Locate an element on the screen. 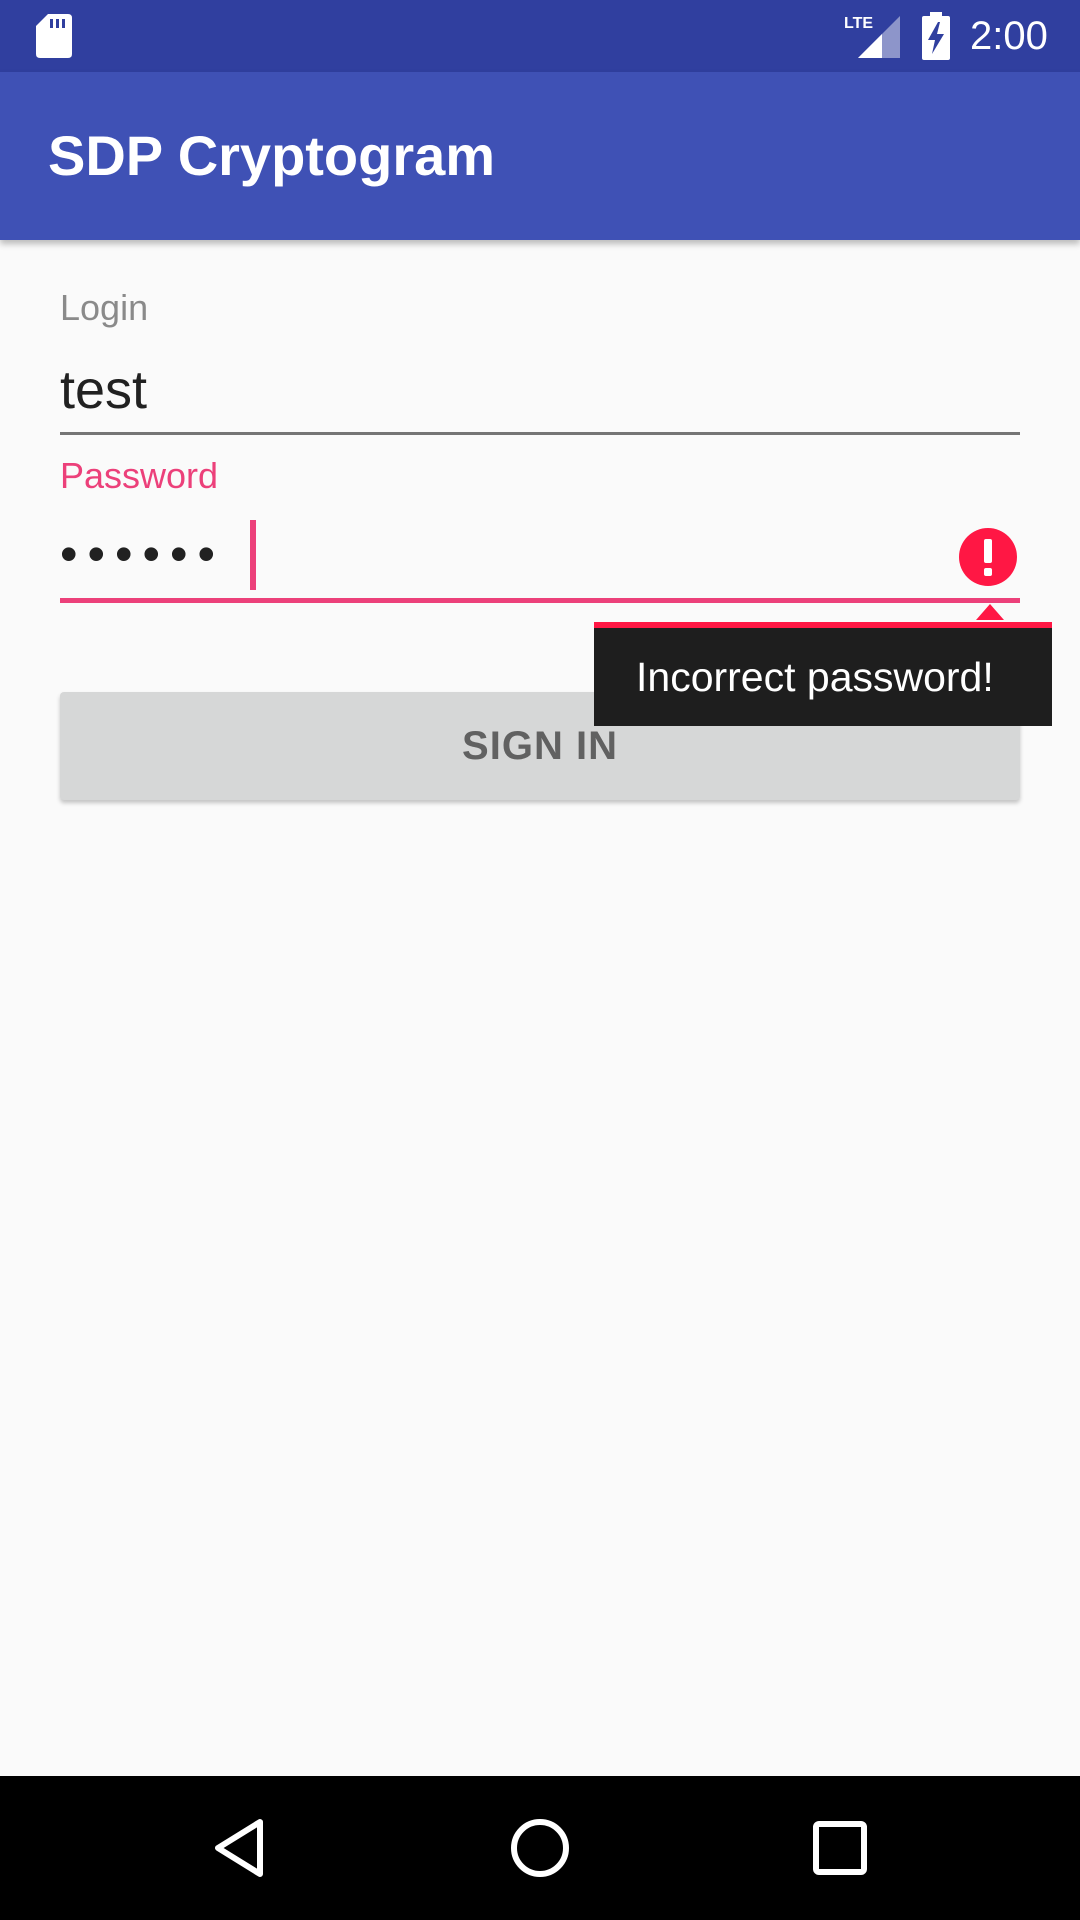 Image resolution: width=1080 pixels, height=1920 pixels. login-field: test is located at coordinates (540, 391).